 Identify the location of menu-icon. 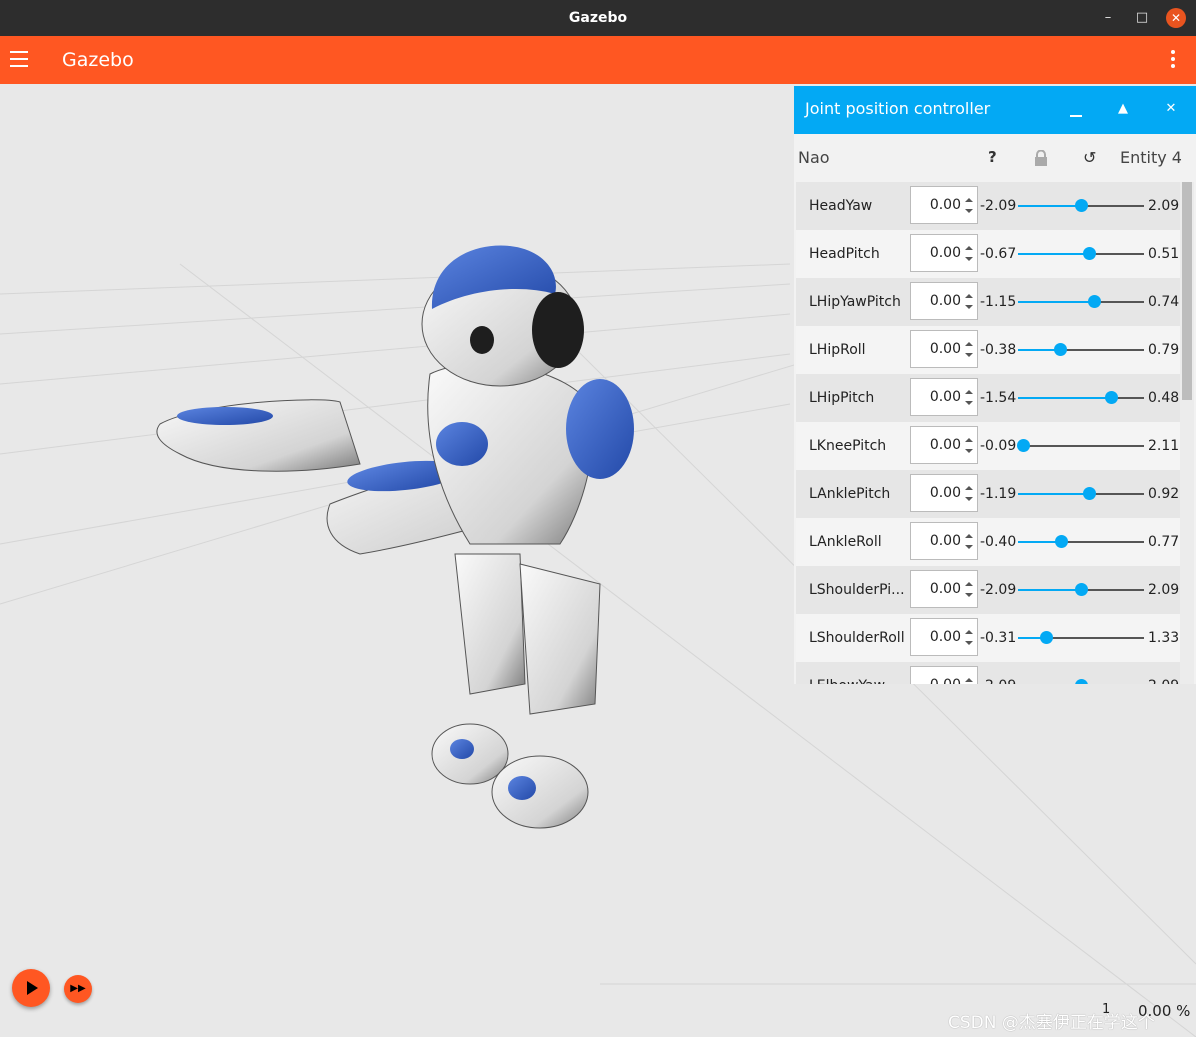
(19, 60).